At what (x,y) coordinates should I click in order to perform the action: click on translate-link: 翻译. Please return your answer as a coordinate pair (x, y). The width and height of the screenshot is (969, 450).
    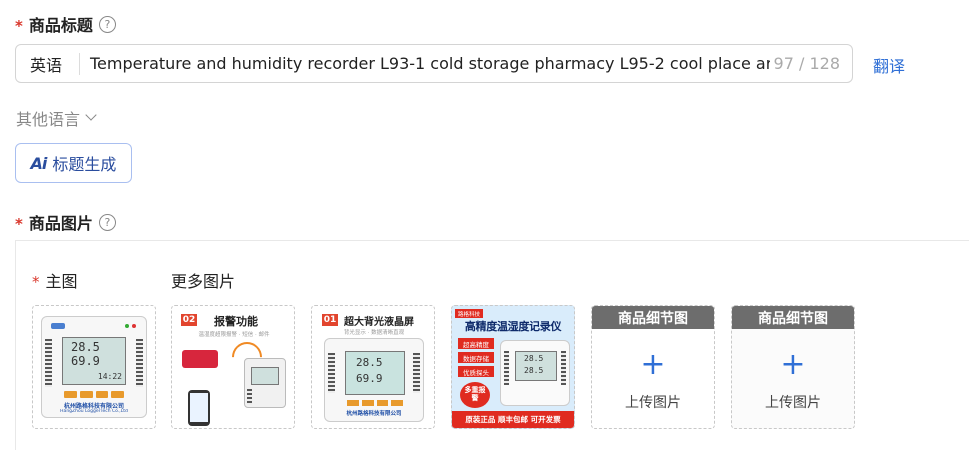
    Looking at the image, I should click on (889, 65).